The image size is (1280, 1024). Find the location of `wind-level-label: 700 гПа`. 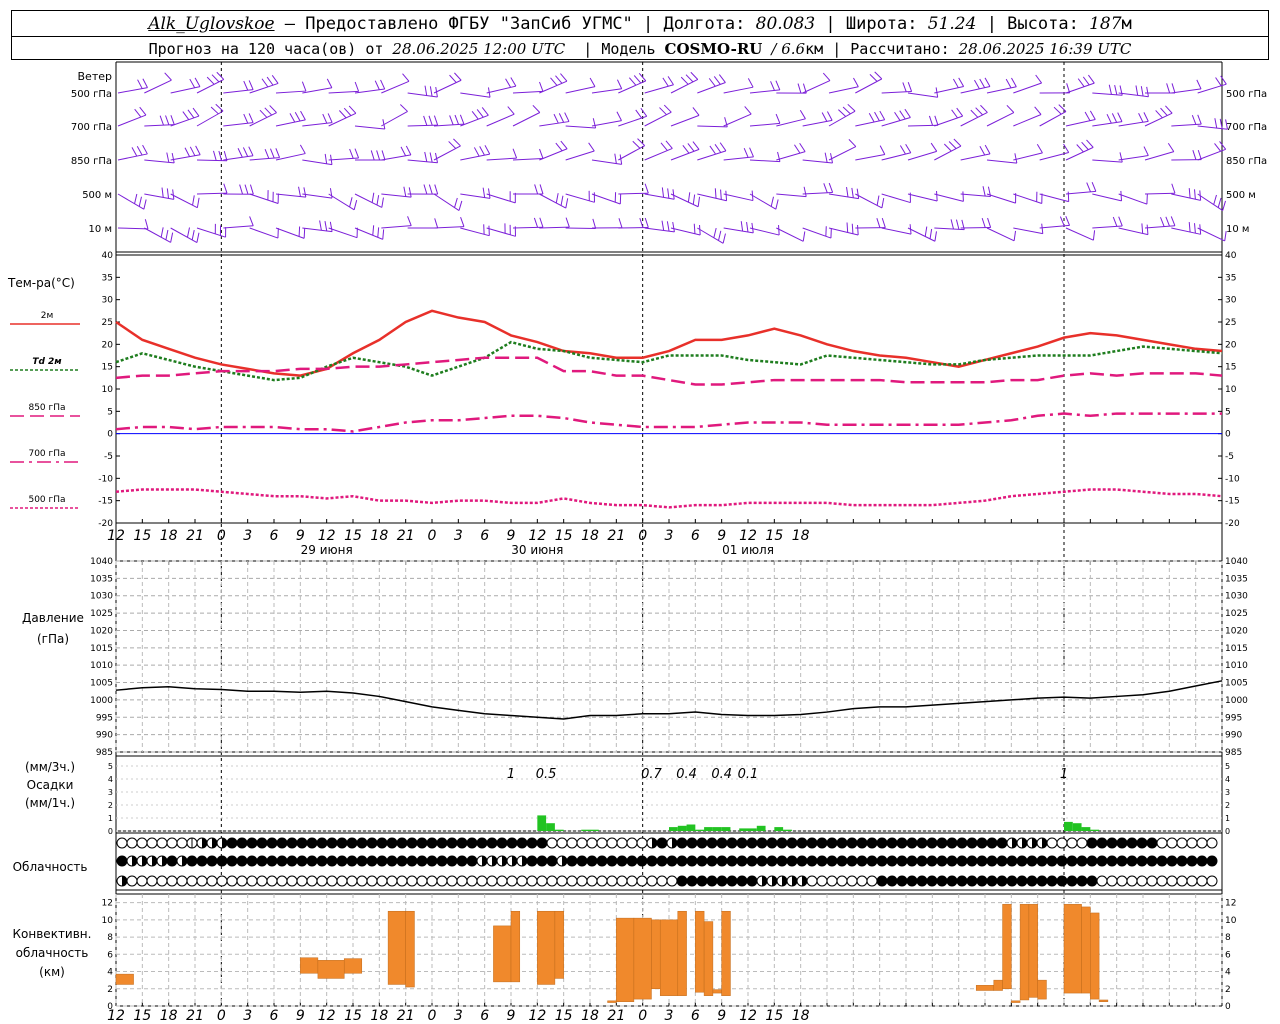

wind-level-label: 700 гПа is located at coordinates (91, 127).